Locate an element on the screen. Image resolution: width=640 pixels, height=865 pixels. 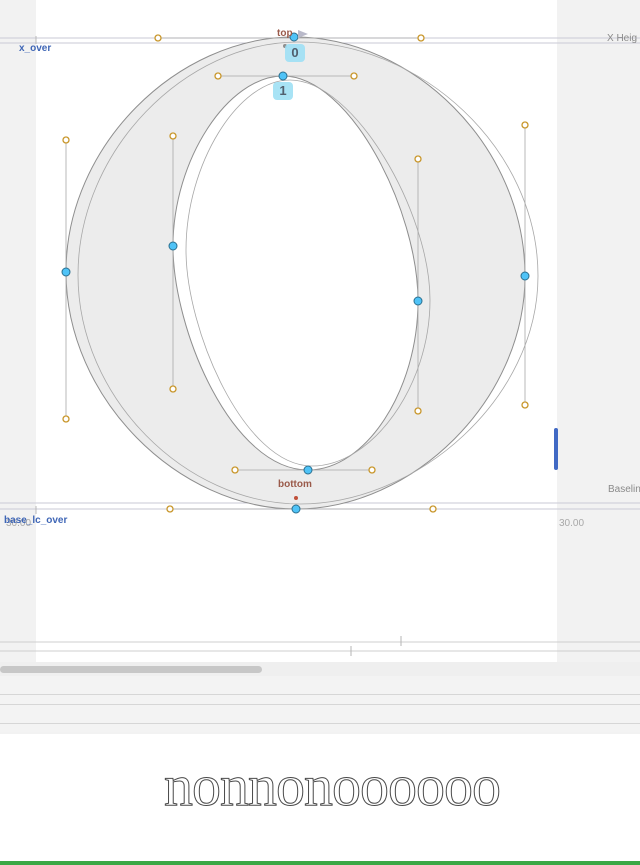
vertical-scroll-indicator is located at coordinates (556, 449).